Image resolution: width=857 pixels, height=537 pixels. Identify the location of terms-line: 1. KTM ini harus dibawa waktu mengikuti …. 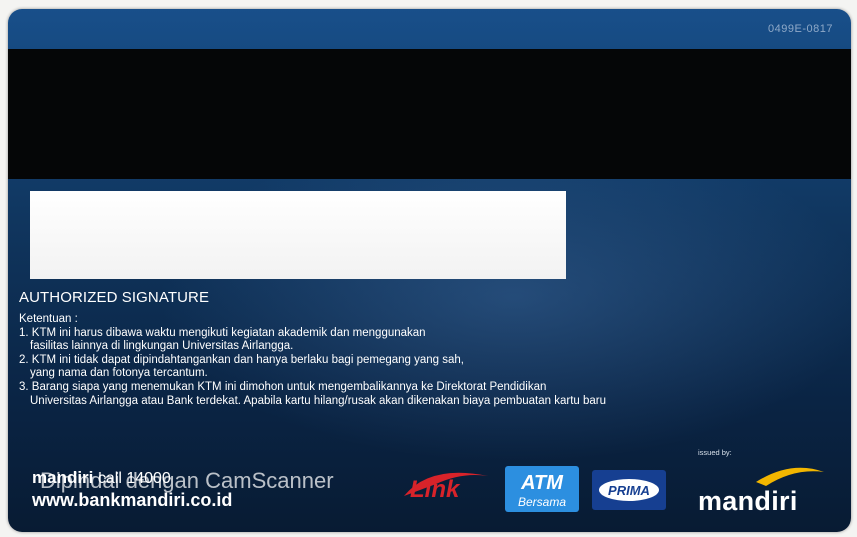
(222, 332).